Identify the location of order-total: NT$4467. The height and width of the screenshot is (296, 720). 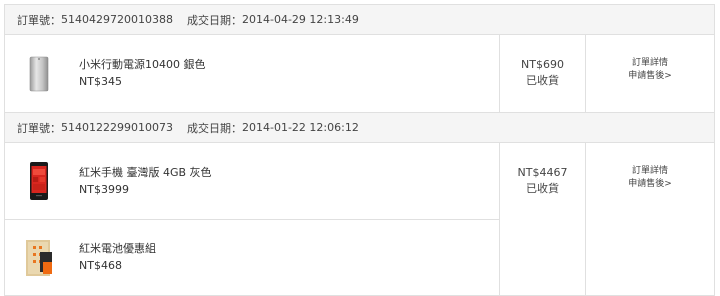
(542, 172).